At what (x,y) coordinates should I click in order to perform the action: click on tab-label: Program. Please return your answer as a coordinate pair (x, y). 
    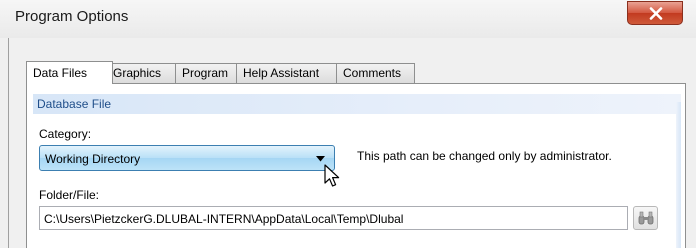
    Looking at the image, I should click on (205, 73).